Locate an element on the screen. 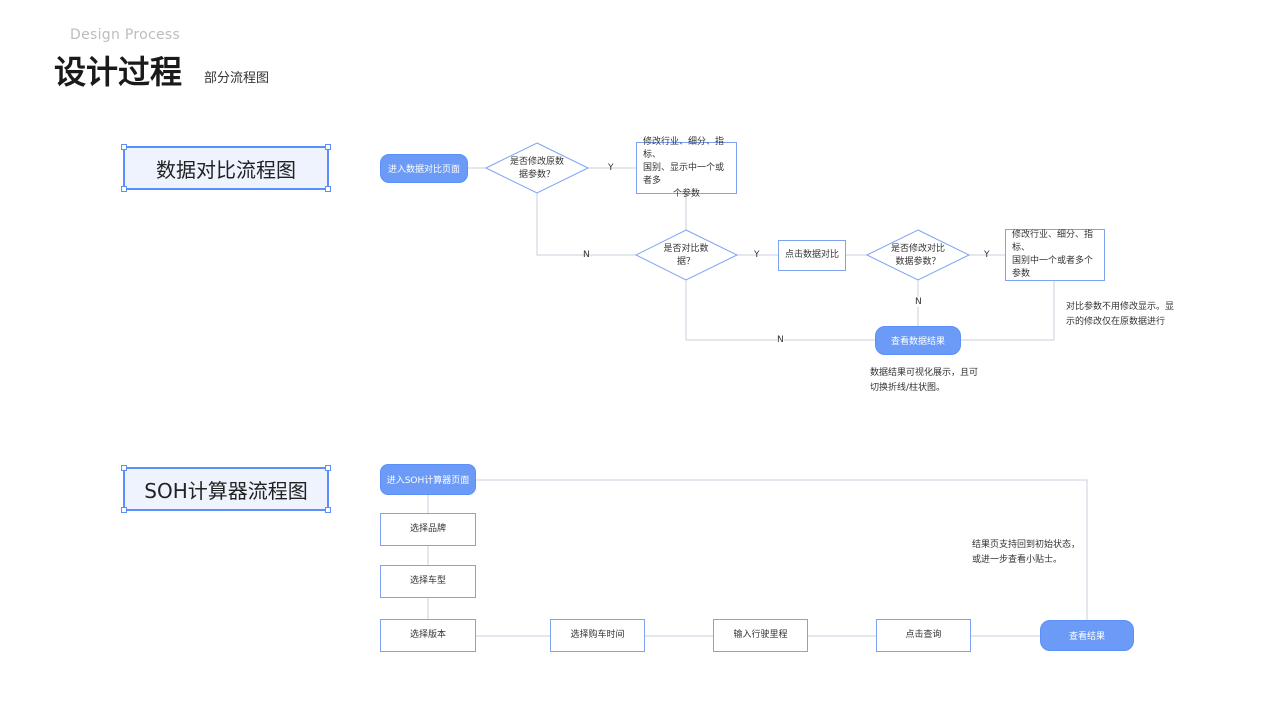 This screenshot has height=720, width=1280. step-version: 选择版本 is located at coordinates (428, 635).